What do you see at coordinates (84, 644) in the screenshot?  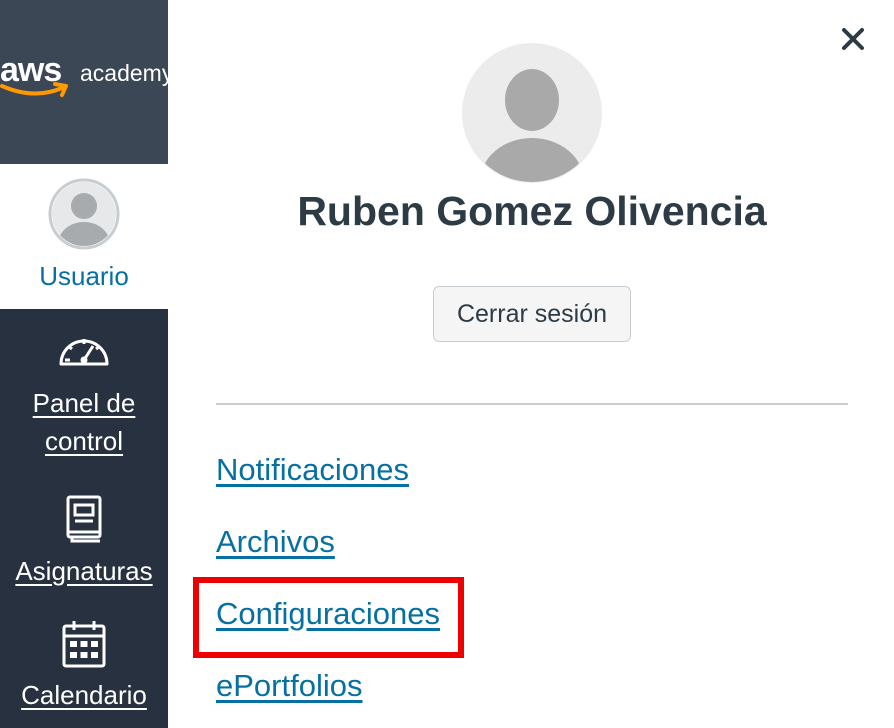 I see `calendar-icon` at bounding box center [84, 644].